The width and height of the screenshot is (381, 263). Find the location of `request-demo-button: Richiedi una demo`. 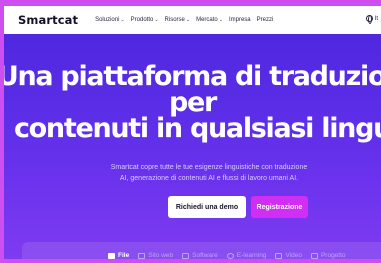

request-demo-button: Richiedi una demo is located at coordinates (207, 207).